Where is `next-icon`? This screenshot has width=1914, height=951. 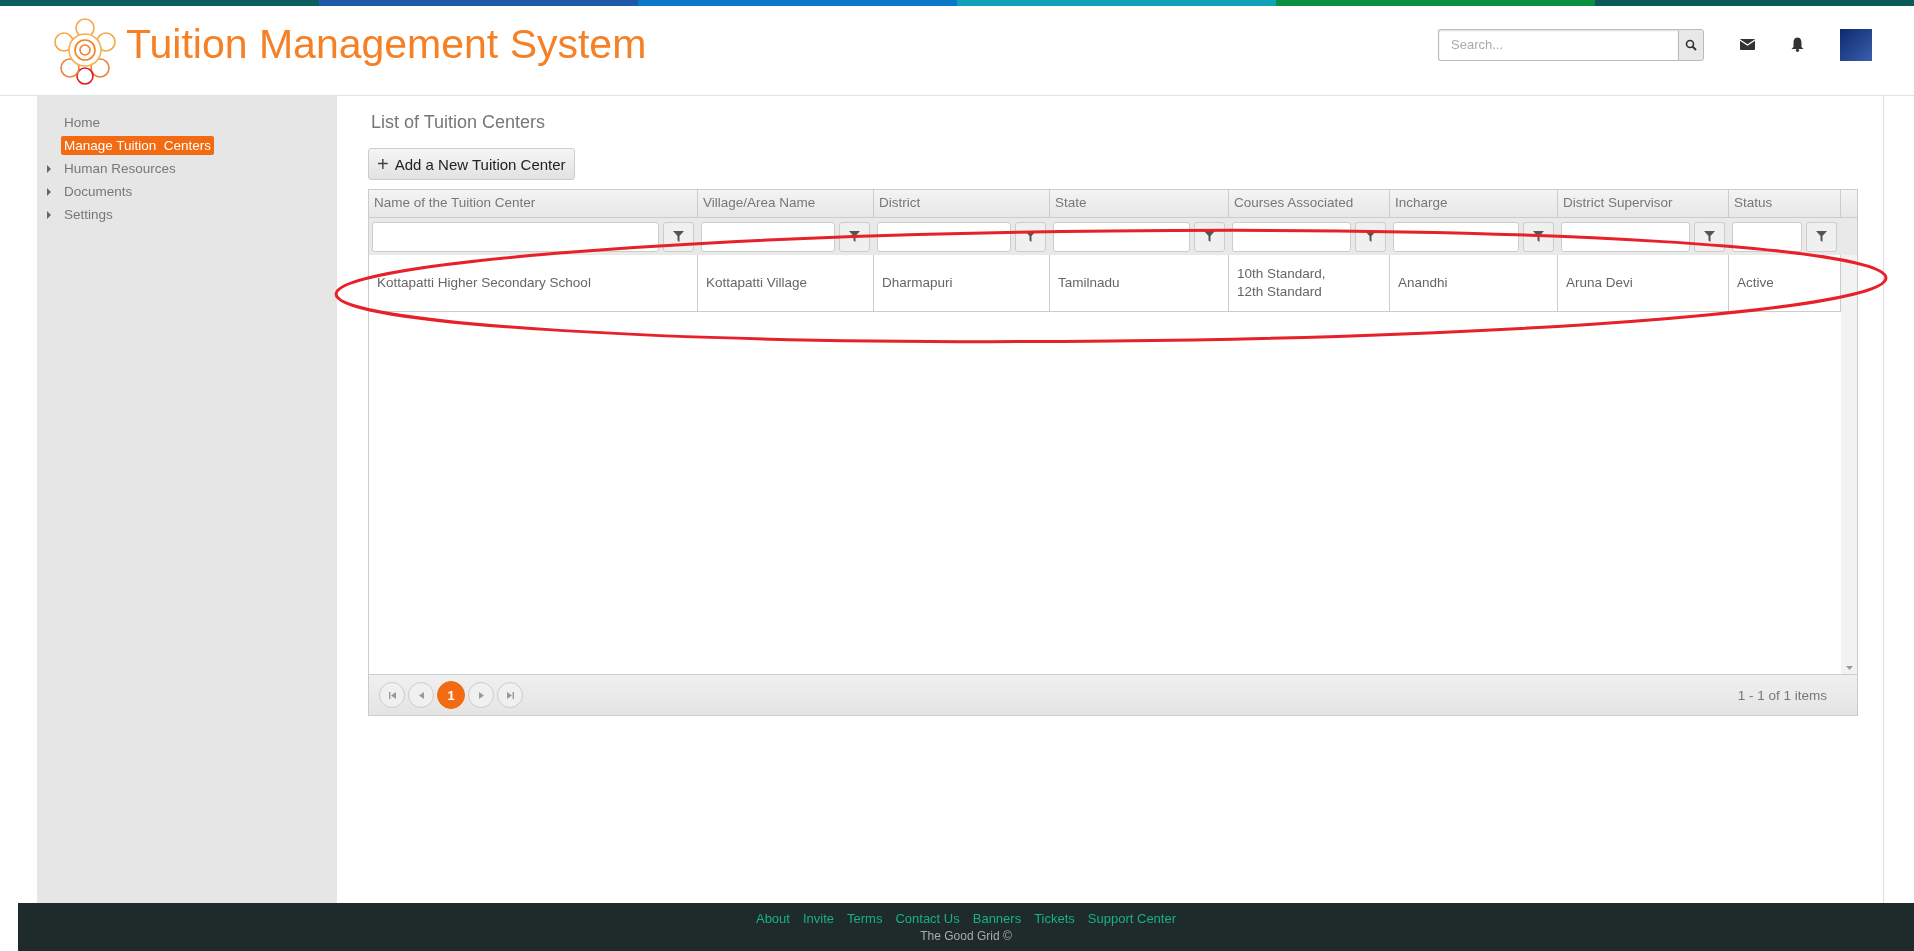
next-icon is located at coordinates (481, 695).